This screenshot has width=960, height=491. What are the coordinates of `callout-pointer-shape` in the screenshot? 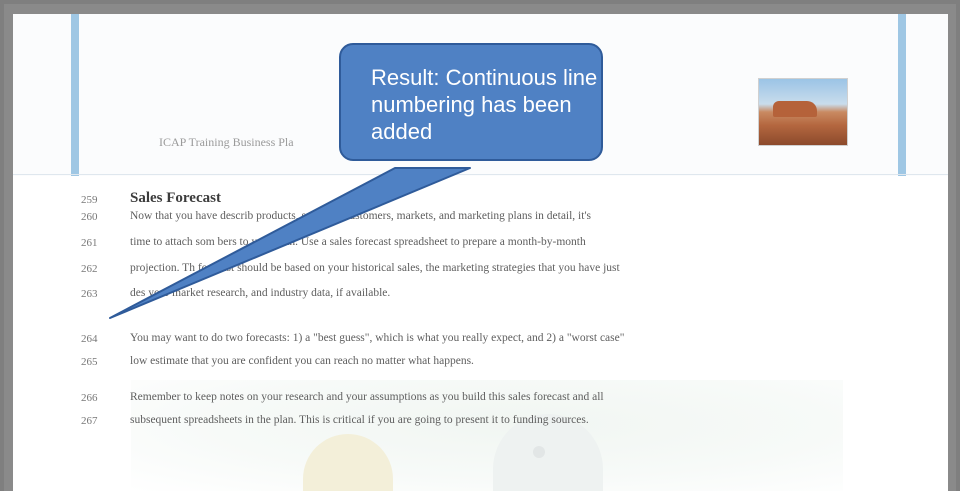 It's located at (290, 243).